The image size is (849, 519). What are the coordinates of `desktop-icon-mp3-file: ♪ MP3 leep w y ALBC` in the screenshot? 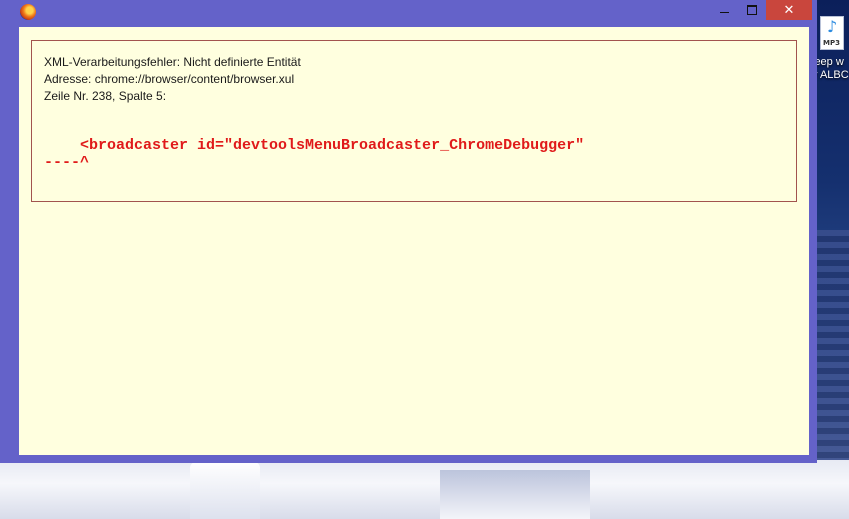 It's located at (830, 53).